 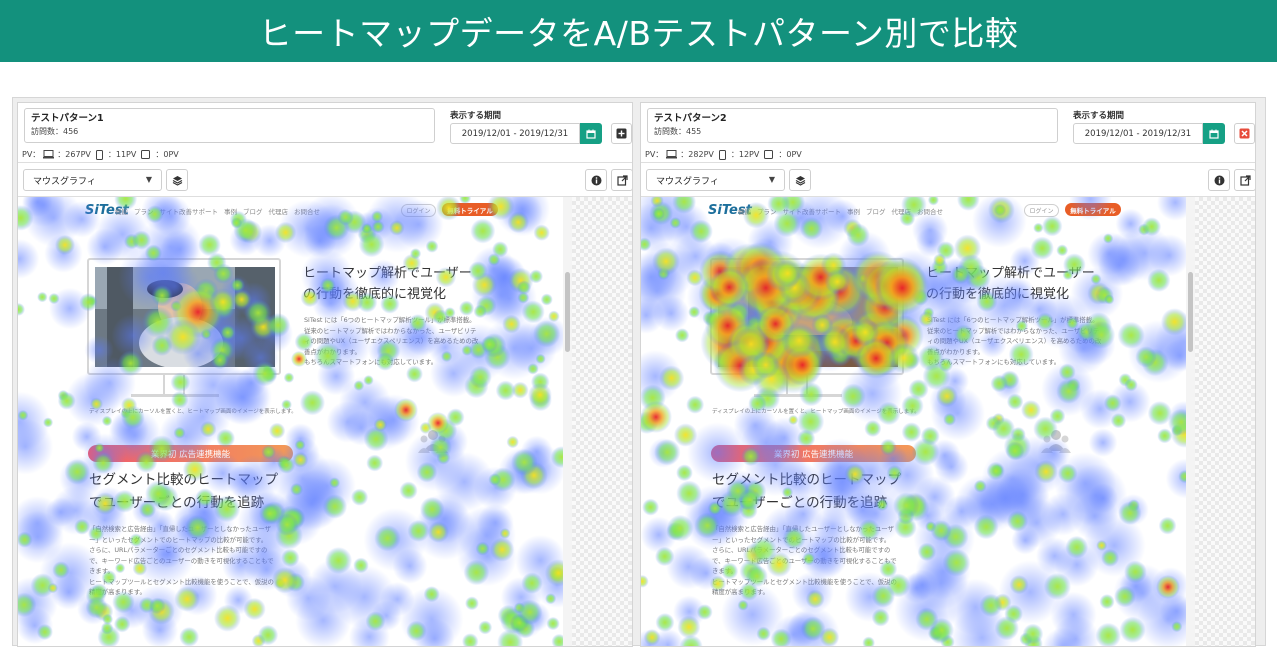 What do you see at coordinates (672, 154) in the screenshot?
I see `desktop-icon` at bounding box center [672, 154].